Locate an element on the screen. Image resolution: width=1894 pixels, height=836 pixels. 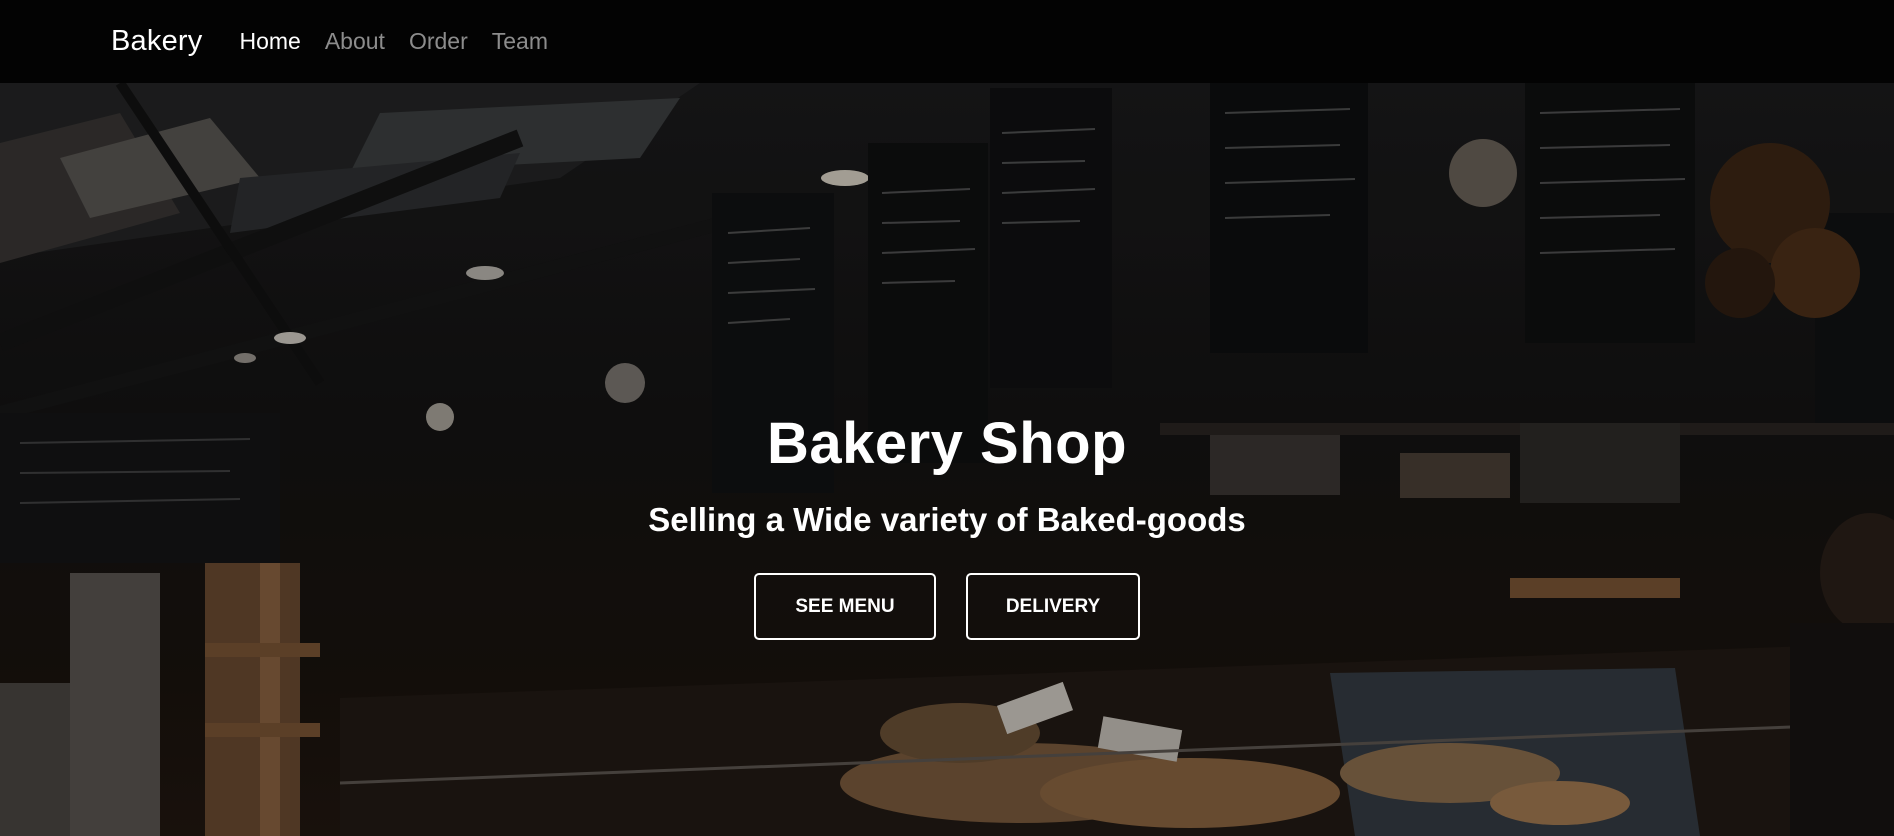
nav-link-home: Home is located at coordinates (269, 41).